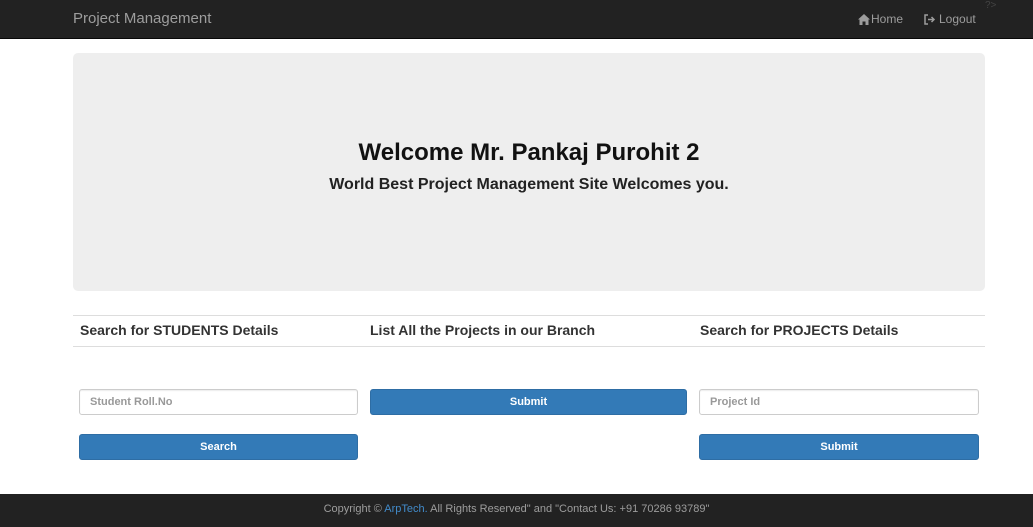 The image size is (1033, 527). What do you see at coordinates (528, 402) in the screenshot?
I see `list-projects-submit-button: Submit` at bounding box center [528, 402].